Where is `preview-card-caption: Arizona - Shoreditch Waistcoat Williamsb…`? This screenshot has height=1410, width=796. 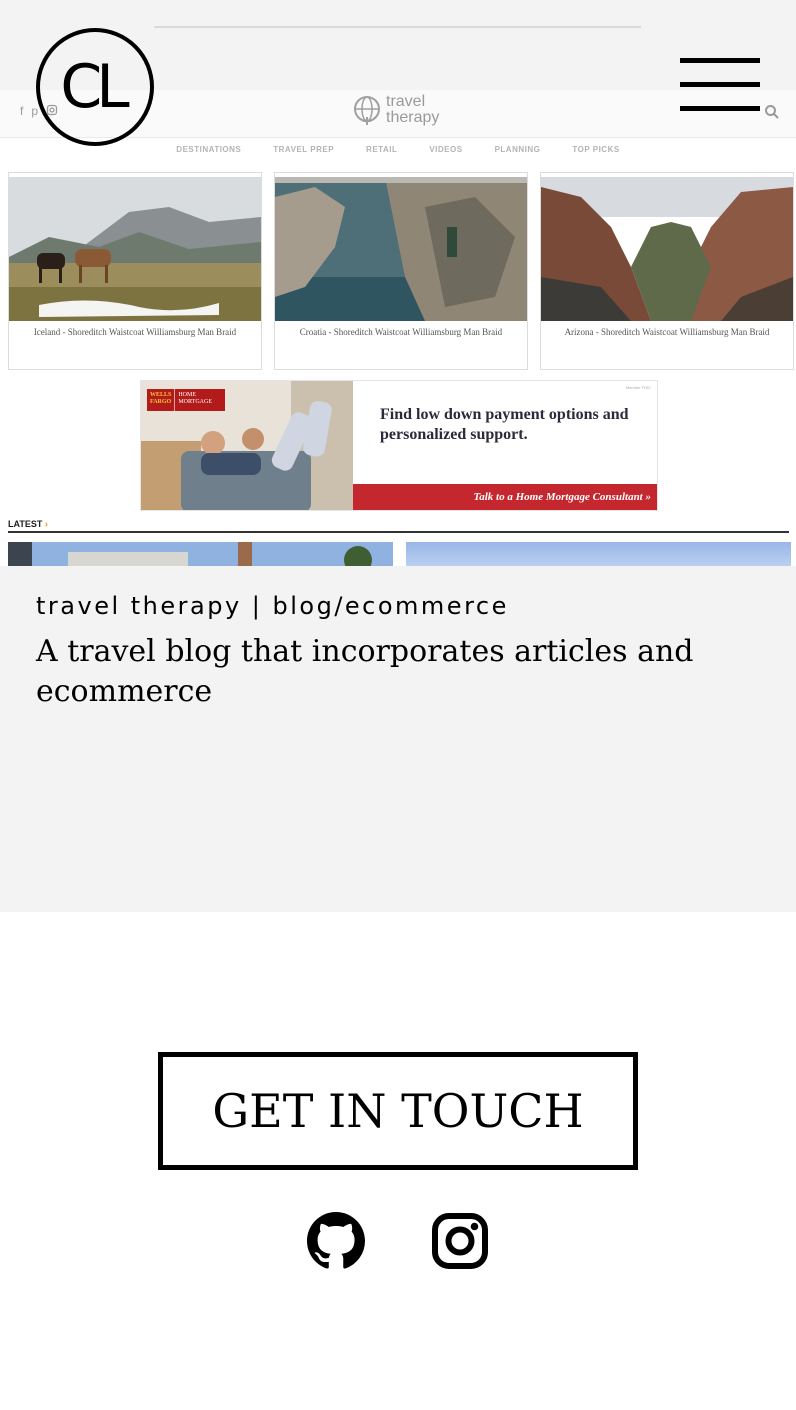 preview-card-caption: Arizona - Shoreditch Waistcoat Williamsb… is located at coordinates (667, 332).